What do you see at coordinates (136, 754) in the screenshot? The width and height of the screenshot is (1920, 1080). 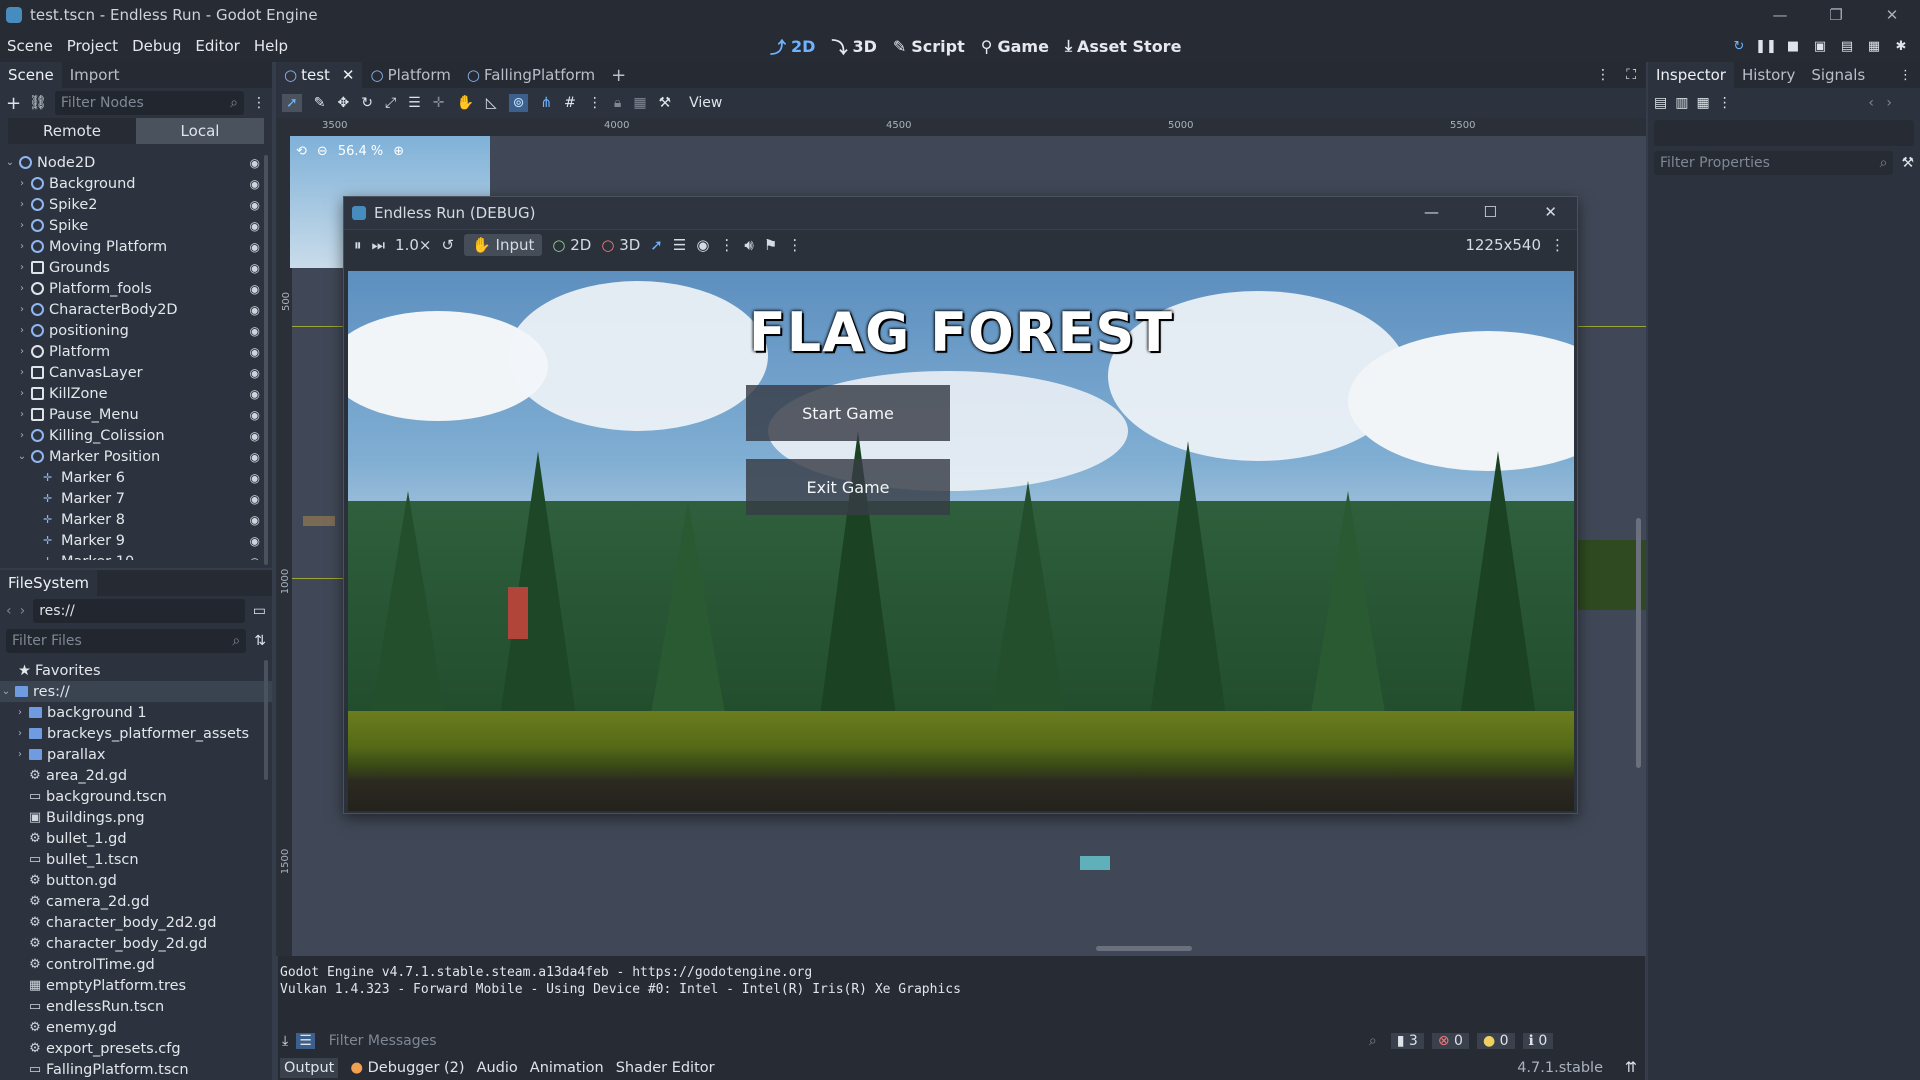 I see `file-item: › parallax` at bounding box center [136, 754].